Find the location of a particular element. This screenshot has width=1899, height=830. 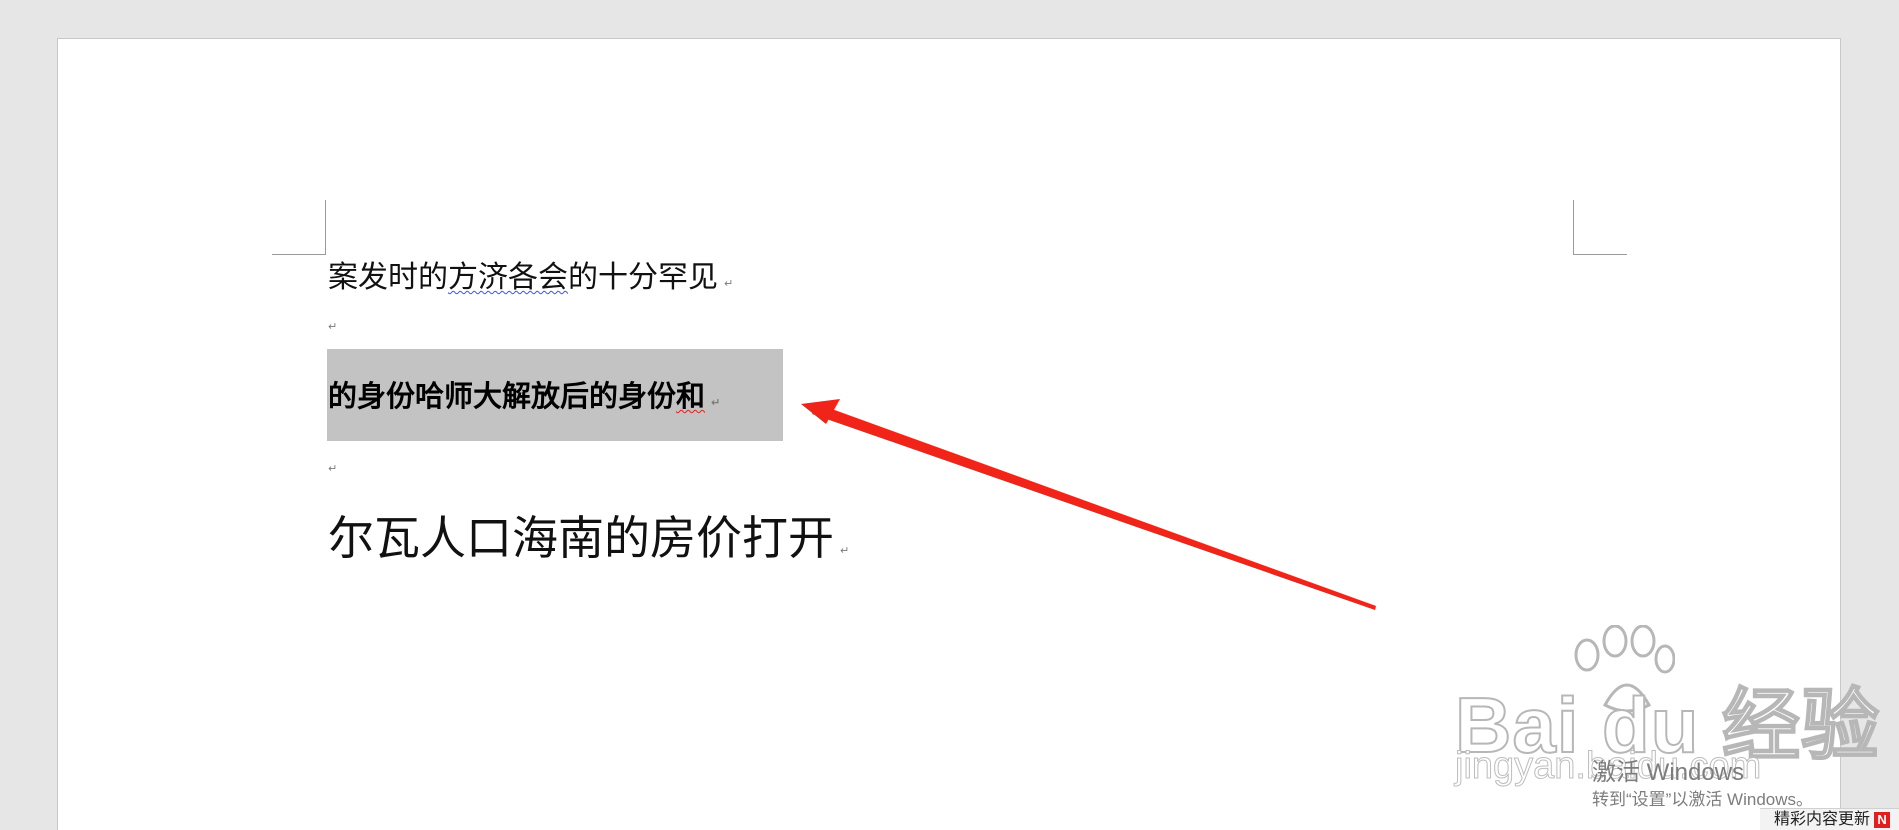

activate-windows-subtitle: 转到“设置”以激活 Windows。 is located at coordinates (1703, 799).